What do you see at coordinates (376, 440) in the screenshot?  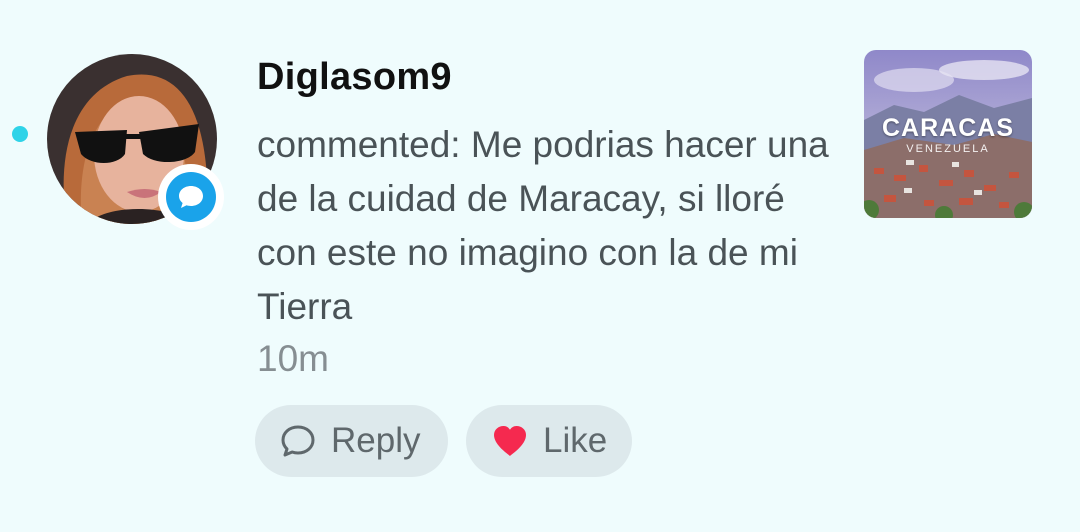 I see `reply-label: Reply` at bounding box center [376, 440].